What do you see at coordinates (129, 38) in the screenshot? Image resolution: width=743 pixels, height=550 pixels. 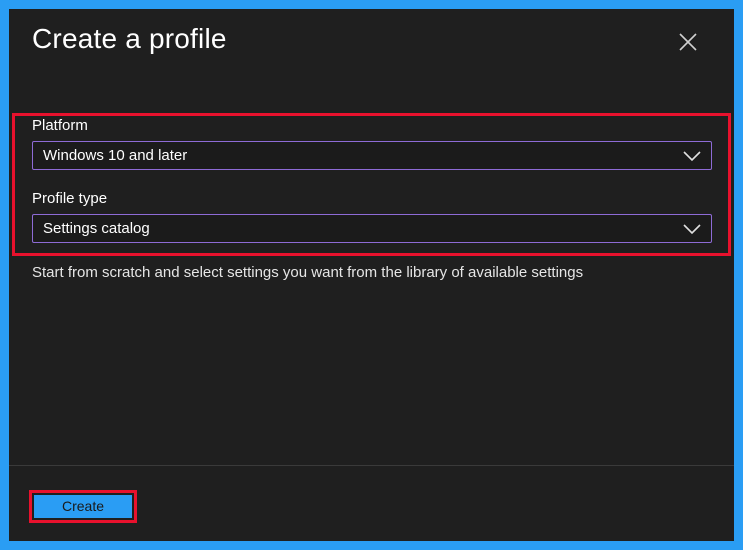 I see `dialog-title: Create a profile` at bounding box center [129, 38].